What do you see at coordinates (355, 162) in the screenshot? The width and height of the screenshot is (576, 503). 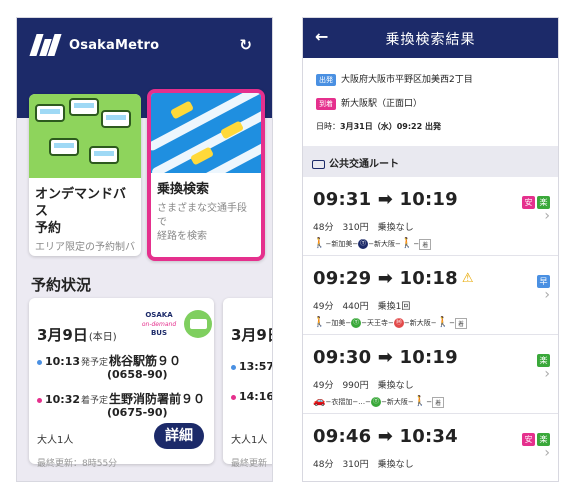 I see `public-transport-label: 公共交通ルート` at bounding box center [355, 162].